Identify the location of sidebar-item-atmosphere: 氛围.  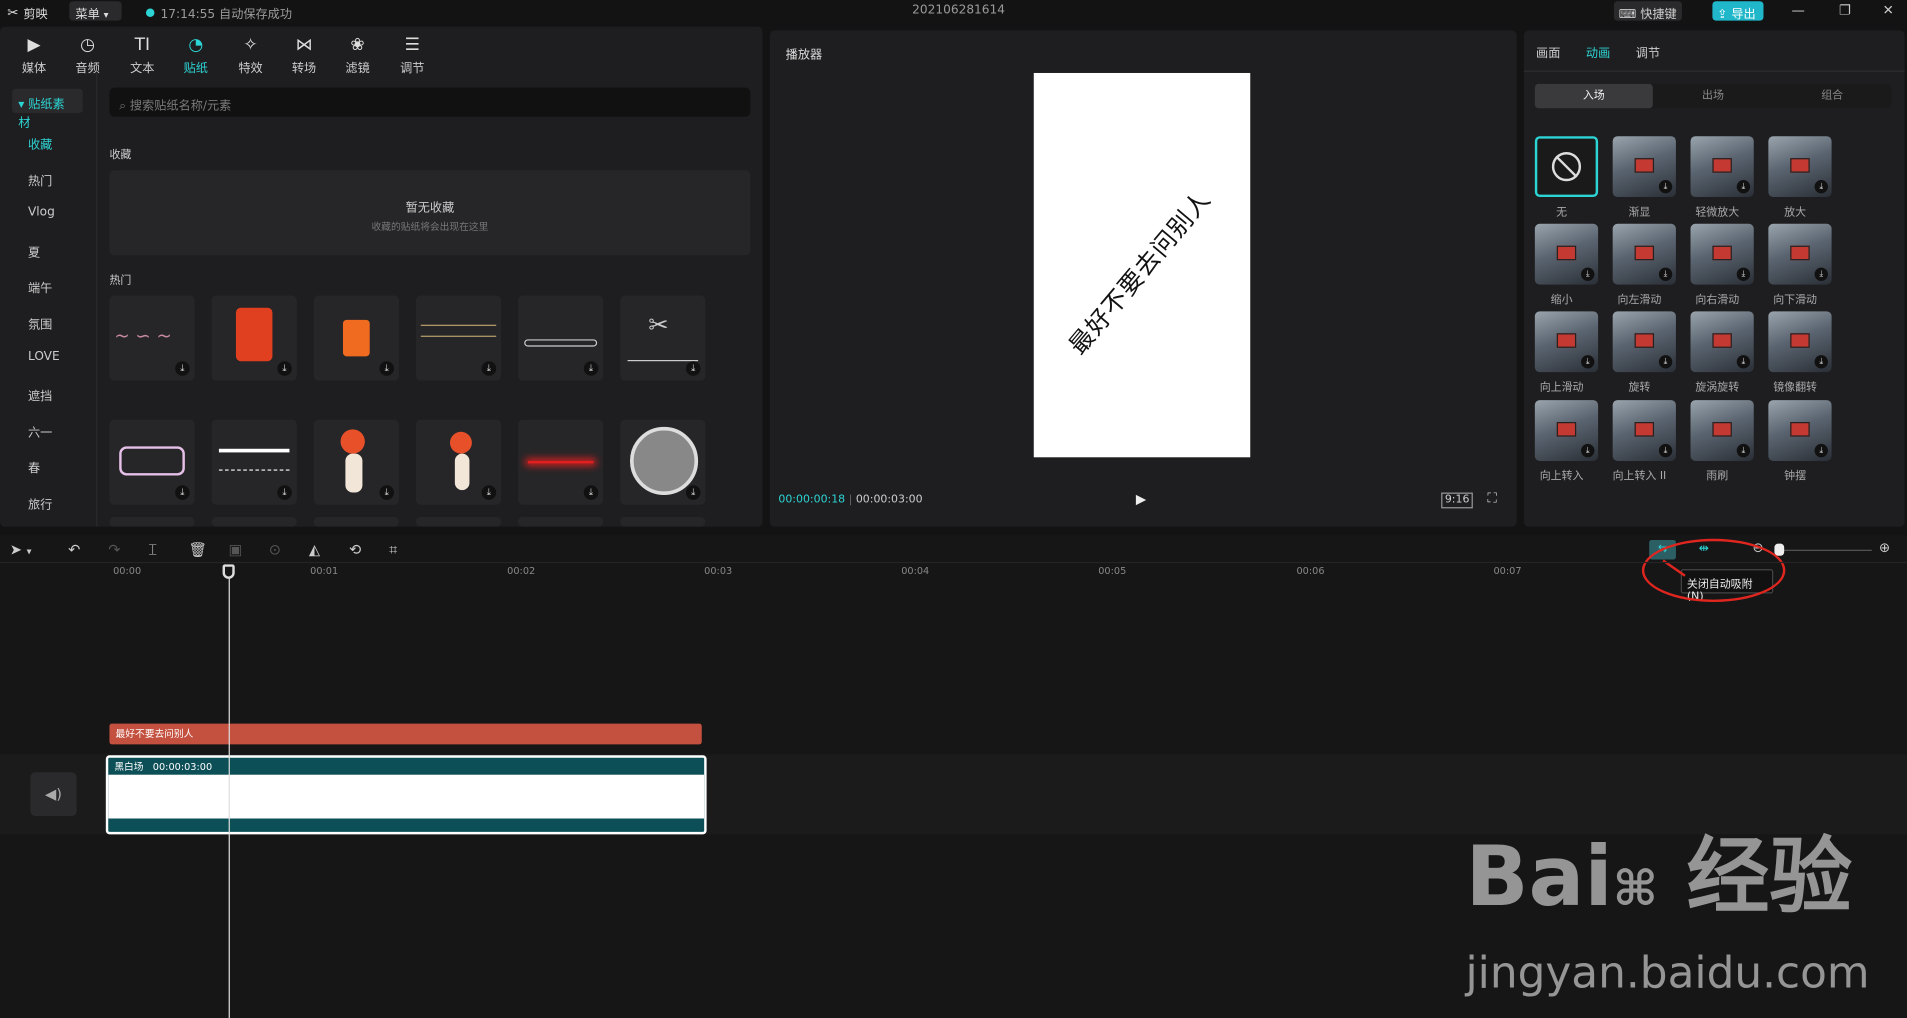
(40, 323).